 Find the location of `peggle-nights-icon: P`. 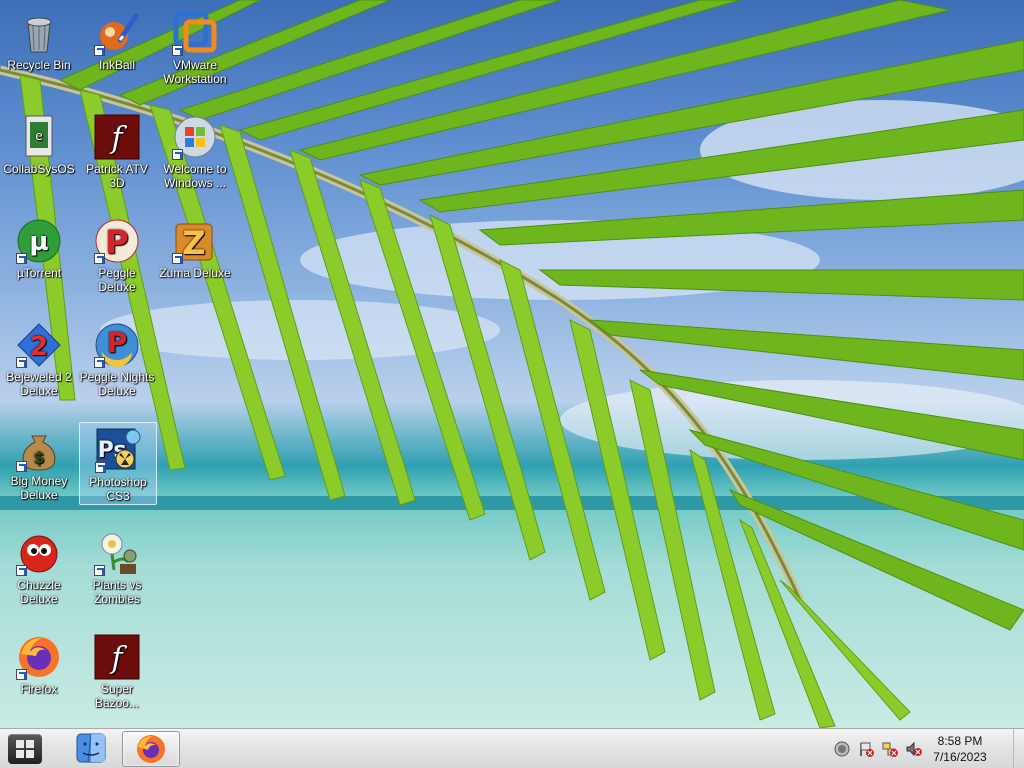

peggle-nights-icon: P is located at coordinates (117, 345).